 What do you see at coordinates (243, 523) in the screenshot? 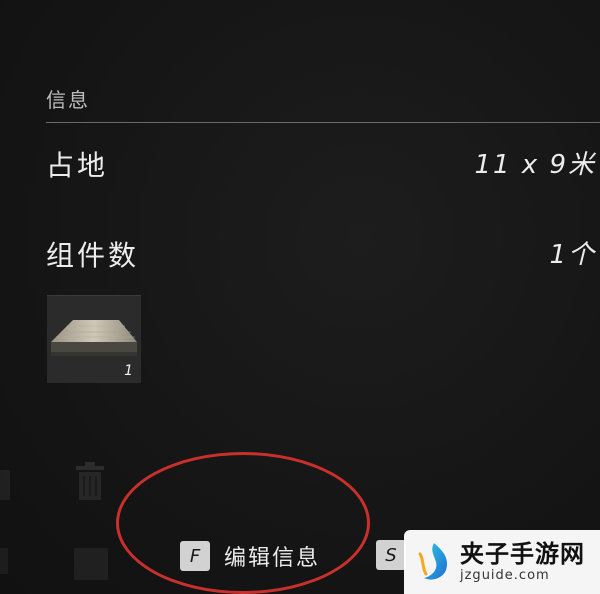
I see `highlight-circle` at bounding box center [243, 523].